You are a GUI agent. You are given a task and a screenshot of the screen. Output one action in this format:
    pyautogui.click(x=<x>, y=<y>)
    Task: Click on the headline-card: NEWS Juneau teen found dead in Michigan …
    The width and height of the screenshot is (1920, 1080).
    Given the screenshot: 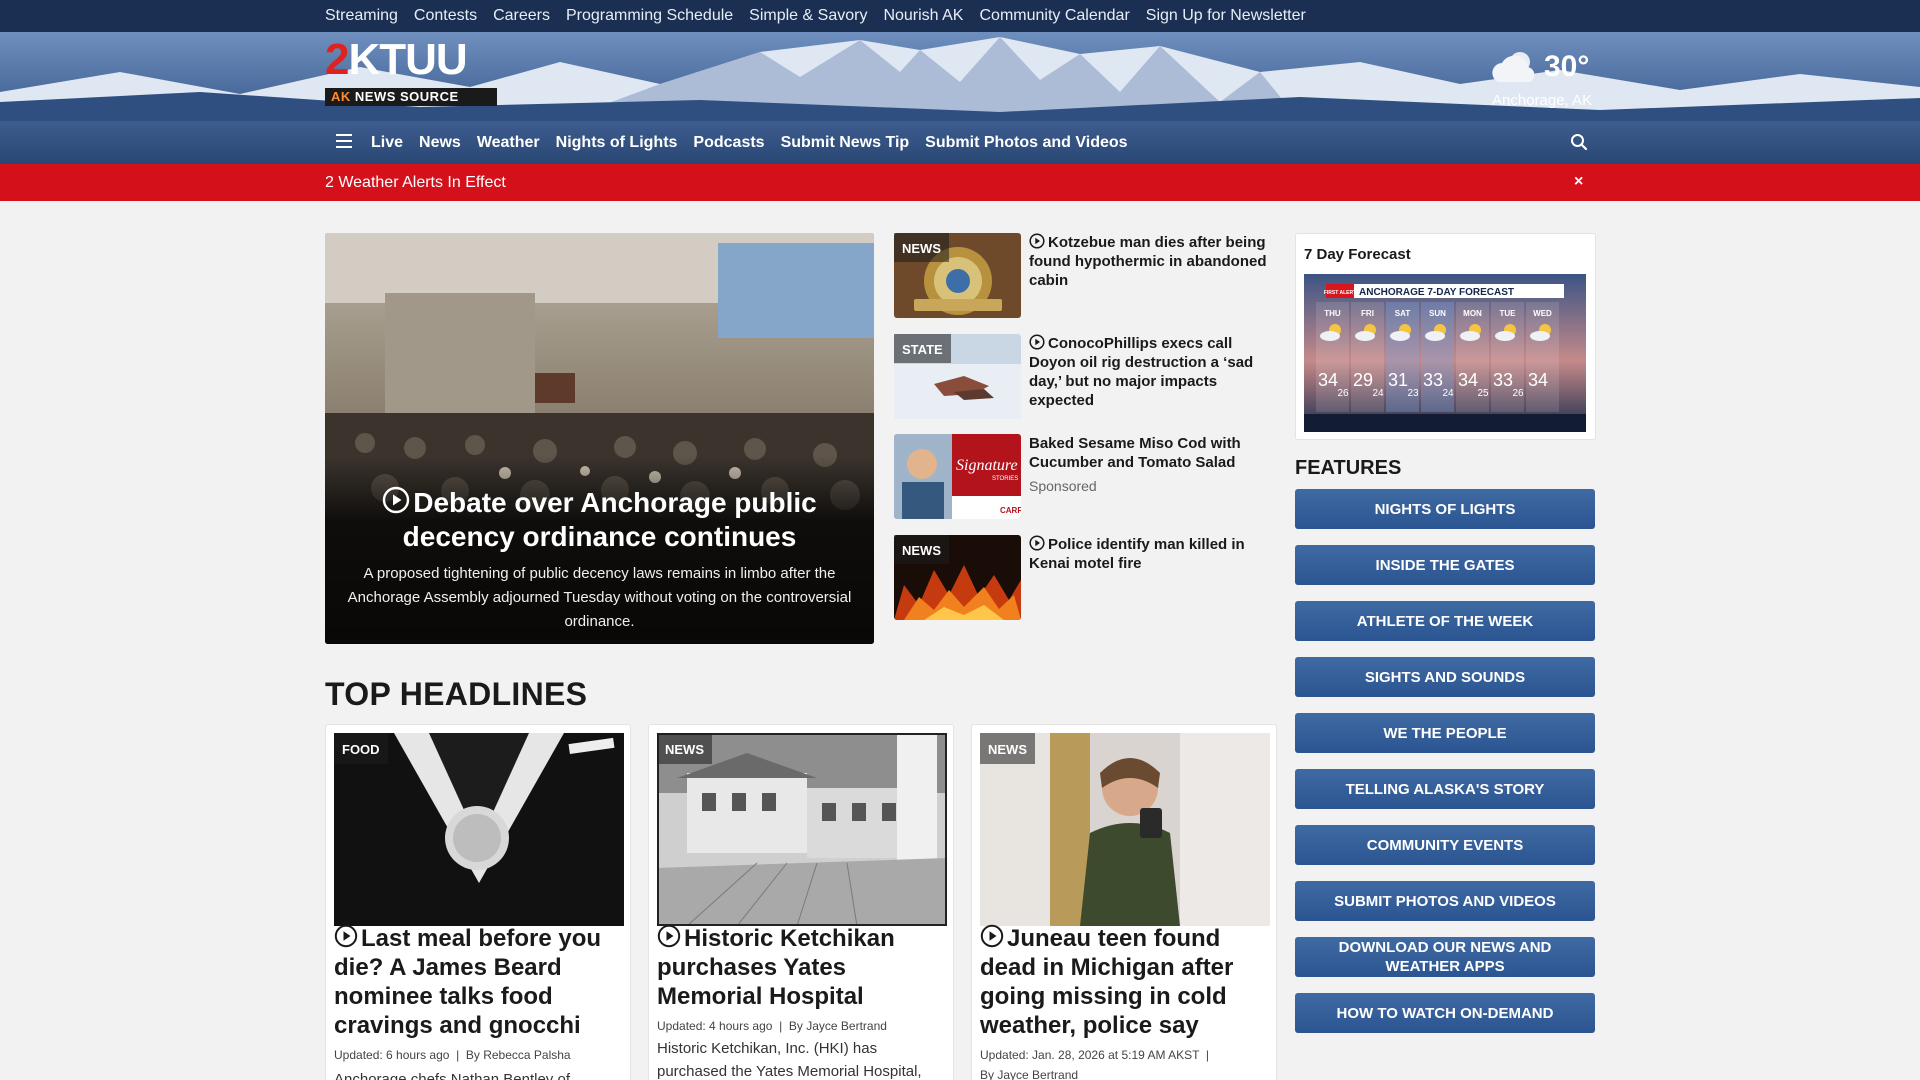 What is the action you would take?
    pyautogui.click(x=1124, y=902)
    